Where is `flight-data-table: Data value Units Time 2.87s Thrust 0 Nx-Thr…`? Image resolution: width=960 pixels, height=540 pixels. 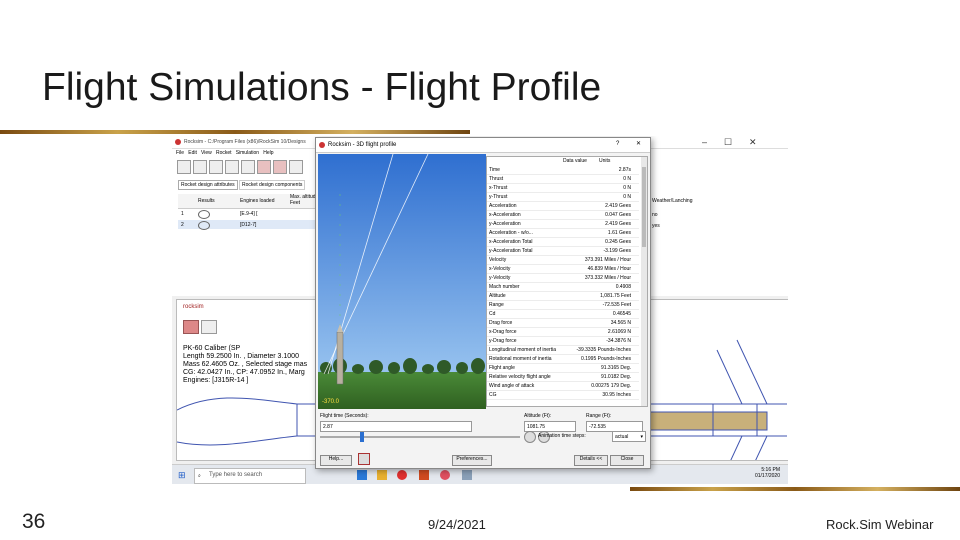
flight-data-table: Data value Units Time 2.87s Thrust 0 Nx-Thr… is located at coordinates (567, 281).